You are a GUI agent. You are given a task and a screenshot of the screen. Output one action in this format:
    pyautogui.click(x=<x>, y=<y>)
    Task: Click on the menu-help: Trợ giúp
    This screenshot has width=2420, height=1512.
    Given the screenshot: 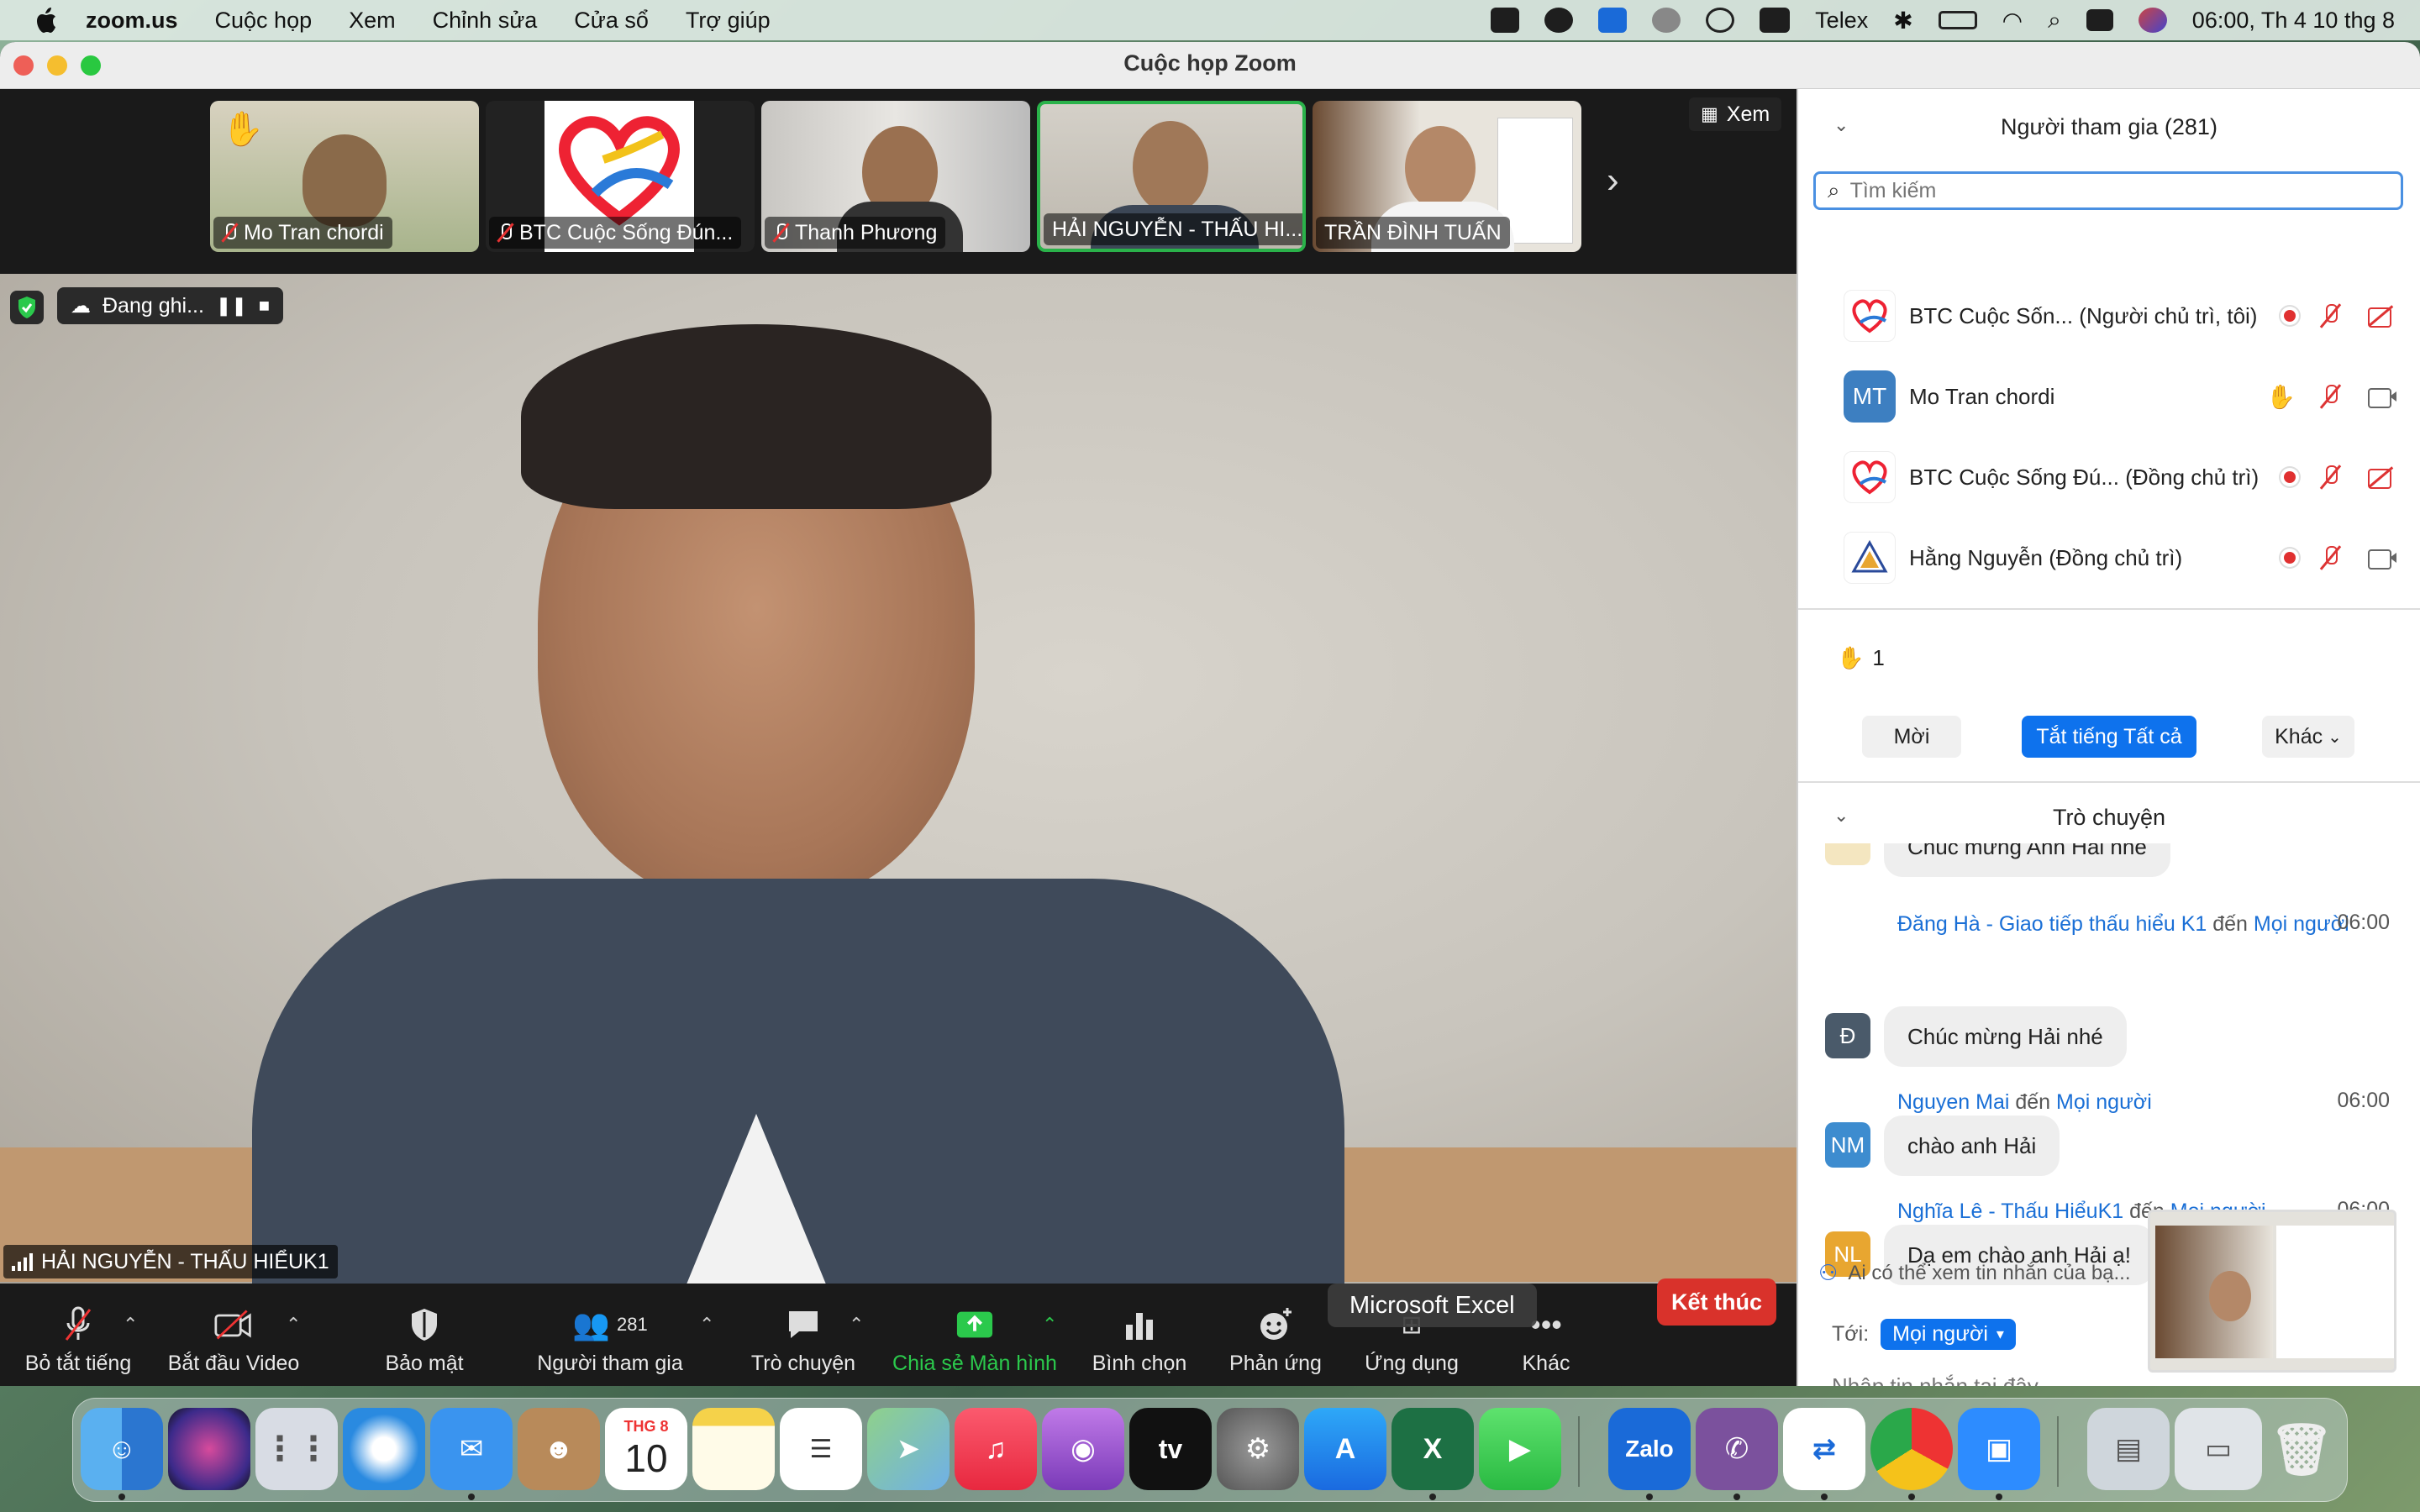 What is the action you would take?
    pyautogui.click(x=728, y=21)
    